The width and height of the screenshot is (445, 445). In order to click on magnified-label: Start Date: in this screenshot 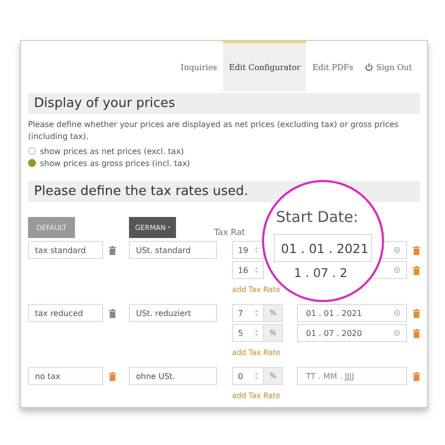, I will do `click(317, 217)`.